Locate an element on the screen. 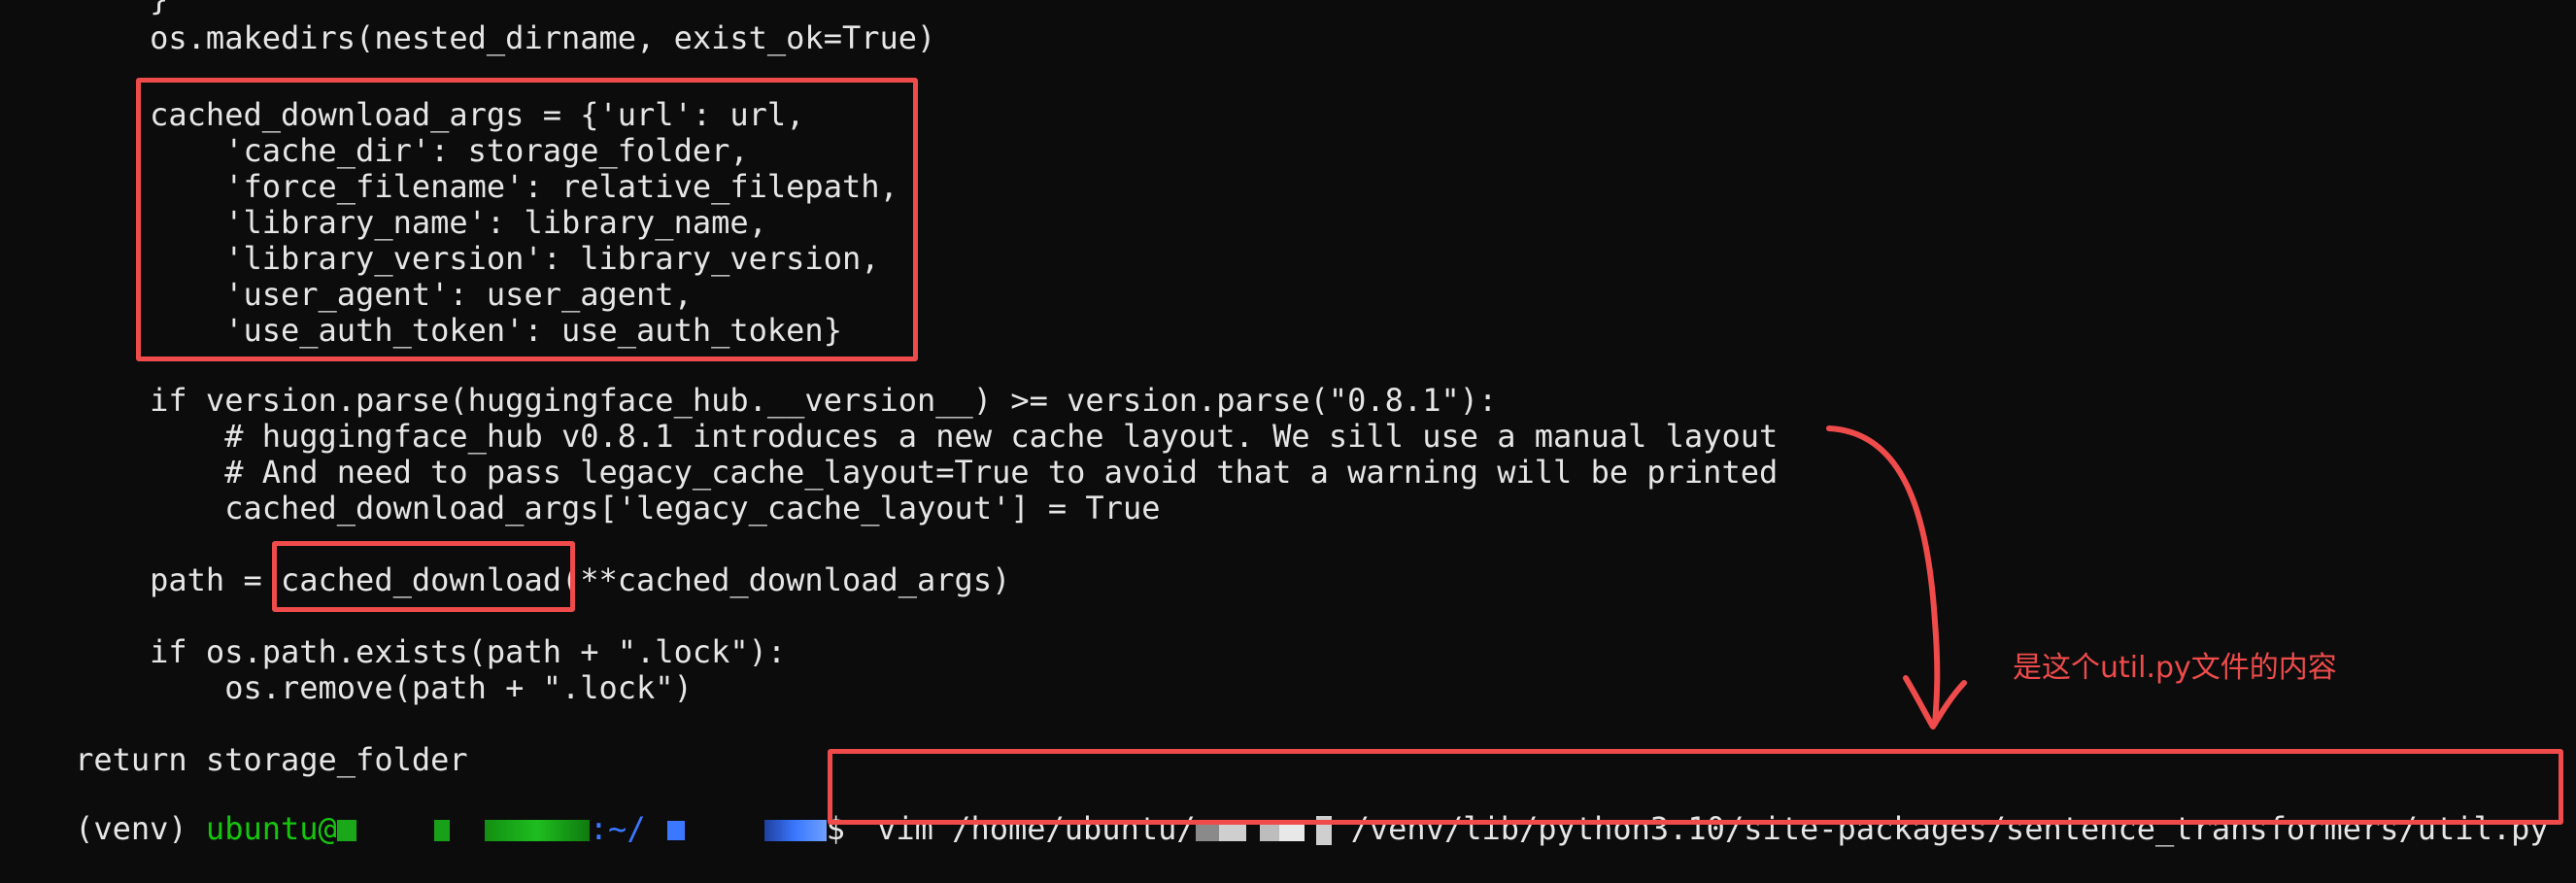 The width and height of the screenshot is (2576, 883). highlight-box-cached-download is located at coordinates (423, 576).